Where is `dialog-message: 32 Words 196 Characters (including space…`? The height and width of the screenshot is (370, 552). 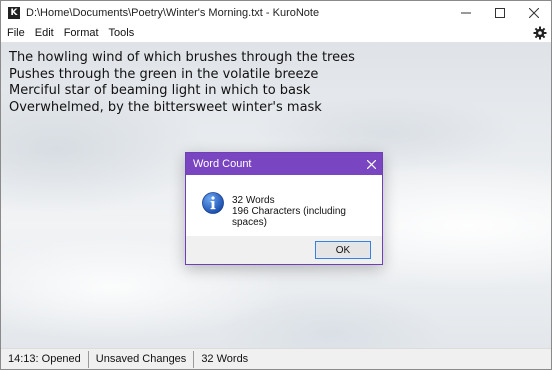
dialog-message: 32 Words 196 Characters (including space… is located at coordinates (307, 211).